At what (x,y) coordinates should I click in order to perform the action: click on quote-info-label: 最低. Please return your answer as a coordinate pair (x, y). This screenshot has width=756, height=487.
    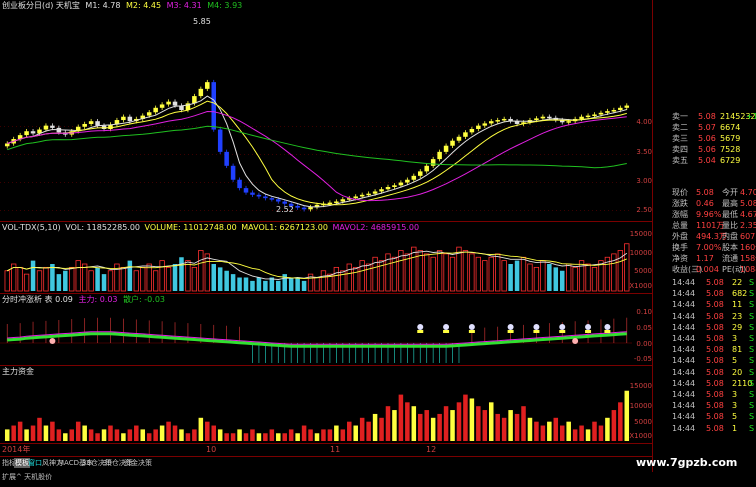
    Looking at the image, I should click on (730, 214).